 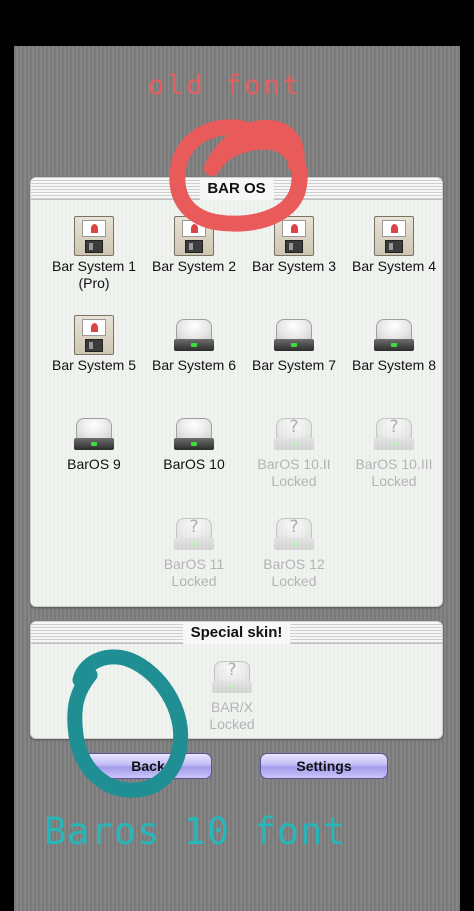 I want to click on skin-baros-12-locked: ? BarOS 12 Locked, so click(x=294, y=553).